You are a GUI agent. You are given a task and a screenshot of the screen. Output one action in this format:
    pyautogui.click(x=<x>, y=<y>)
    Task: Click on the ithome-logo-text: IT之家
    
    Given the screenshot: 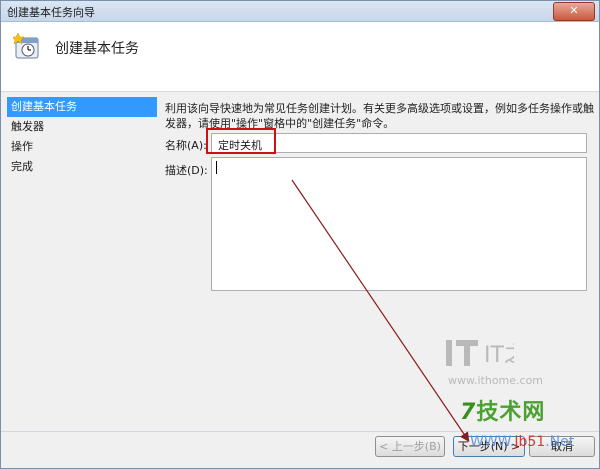 What is the action you would take?
    pyautogui.click(x=499, y=355)
    